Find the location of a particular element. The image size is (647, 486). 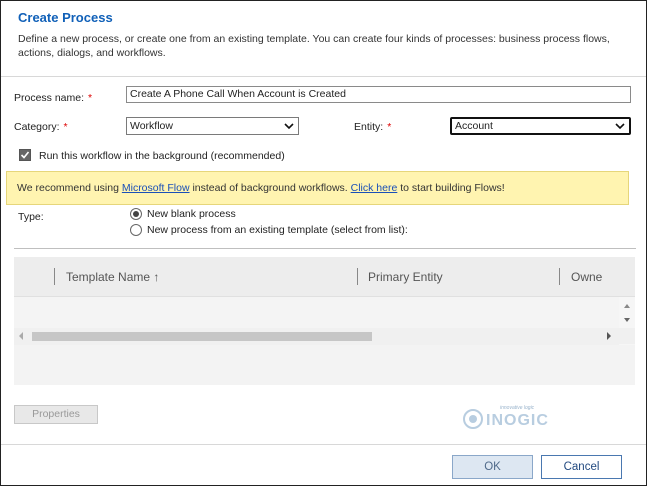

entity-select: Account is located at coordinates (540, 126).